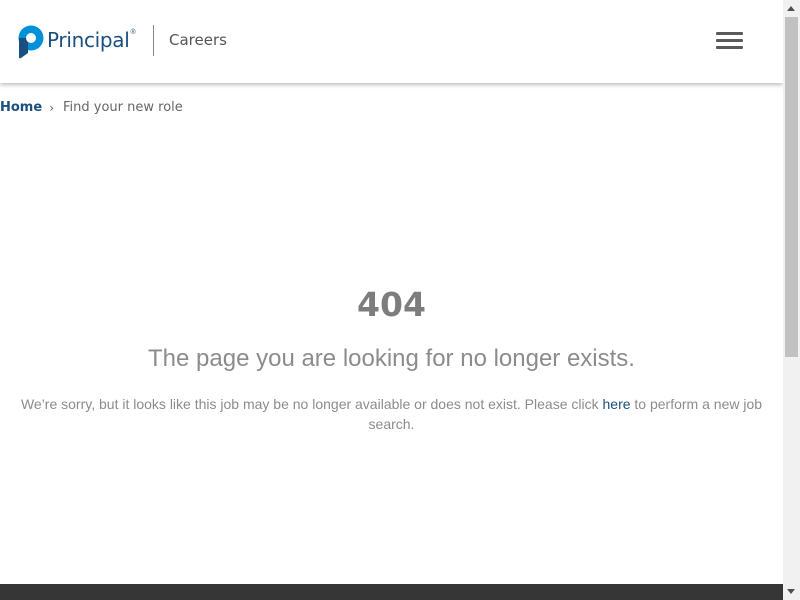 This screenshot has width=800, height=600. Describe the element at coordinates (88, 40) in the screenshot. I see `brand-name: Principal` at that location.